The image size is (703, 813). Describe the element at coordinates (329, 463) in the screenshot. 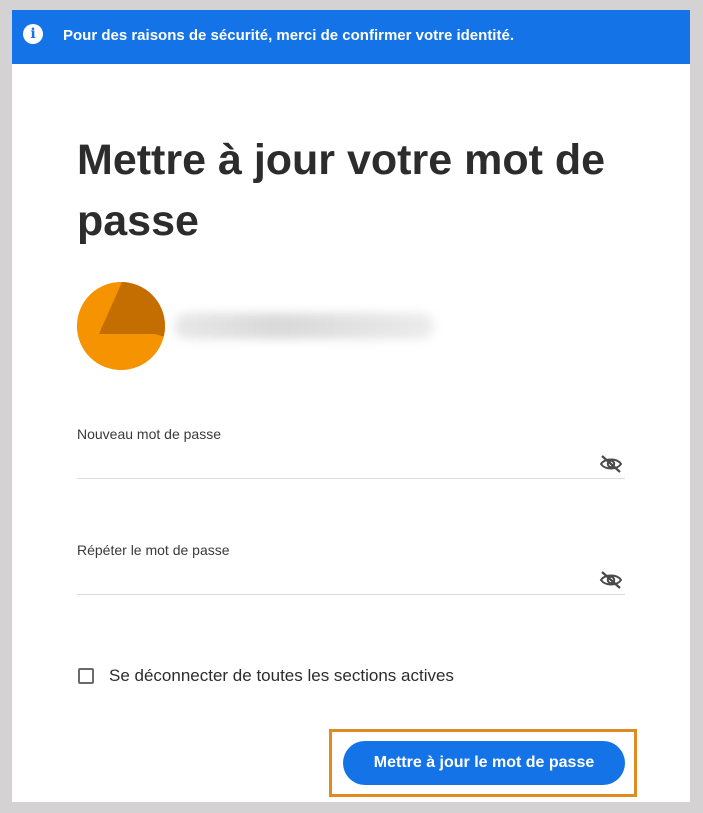

I see `new-password-input` at that location.